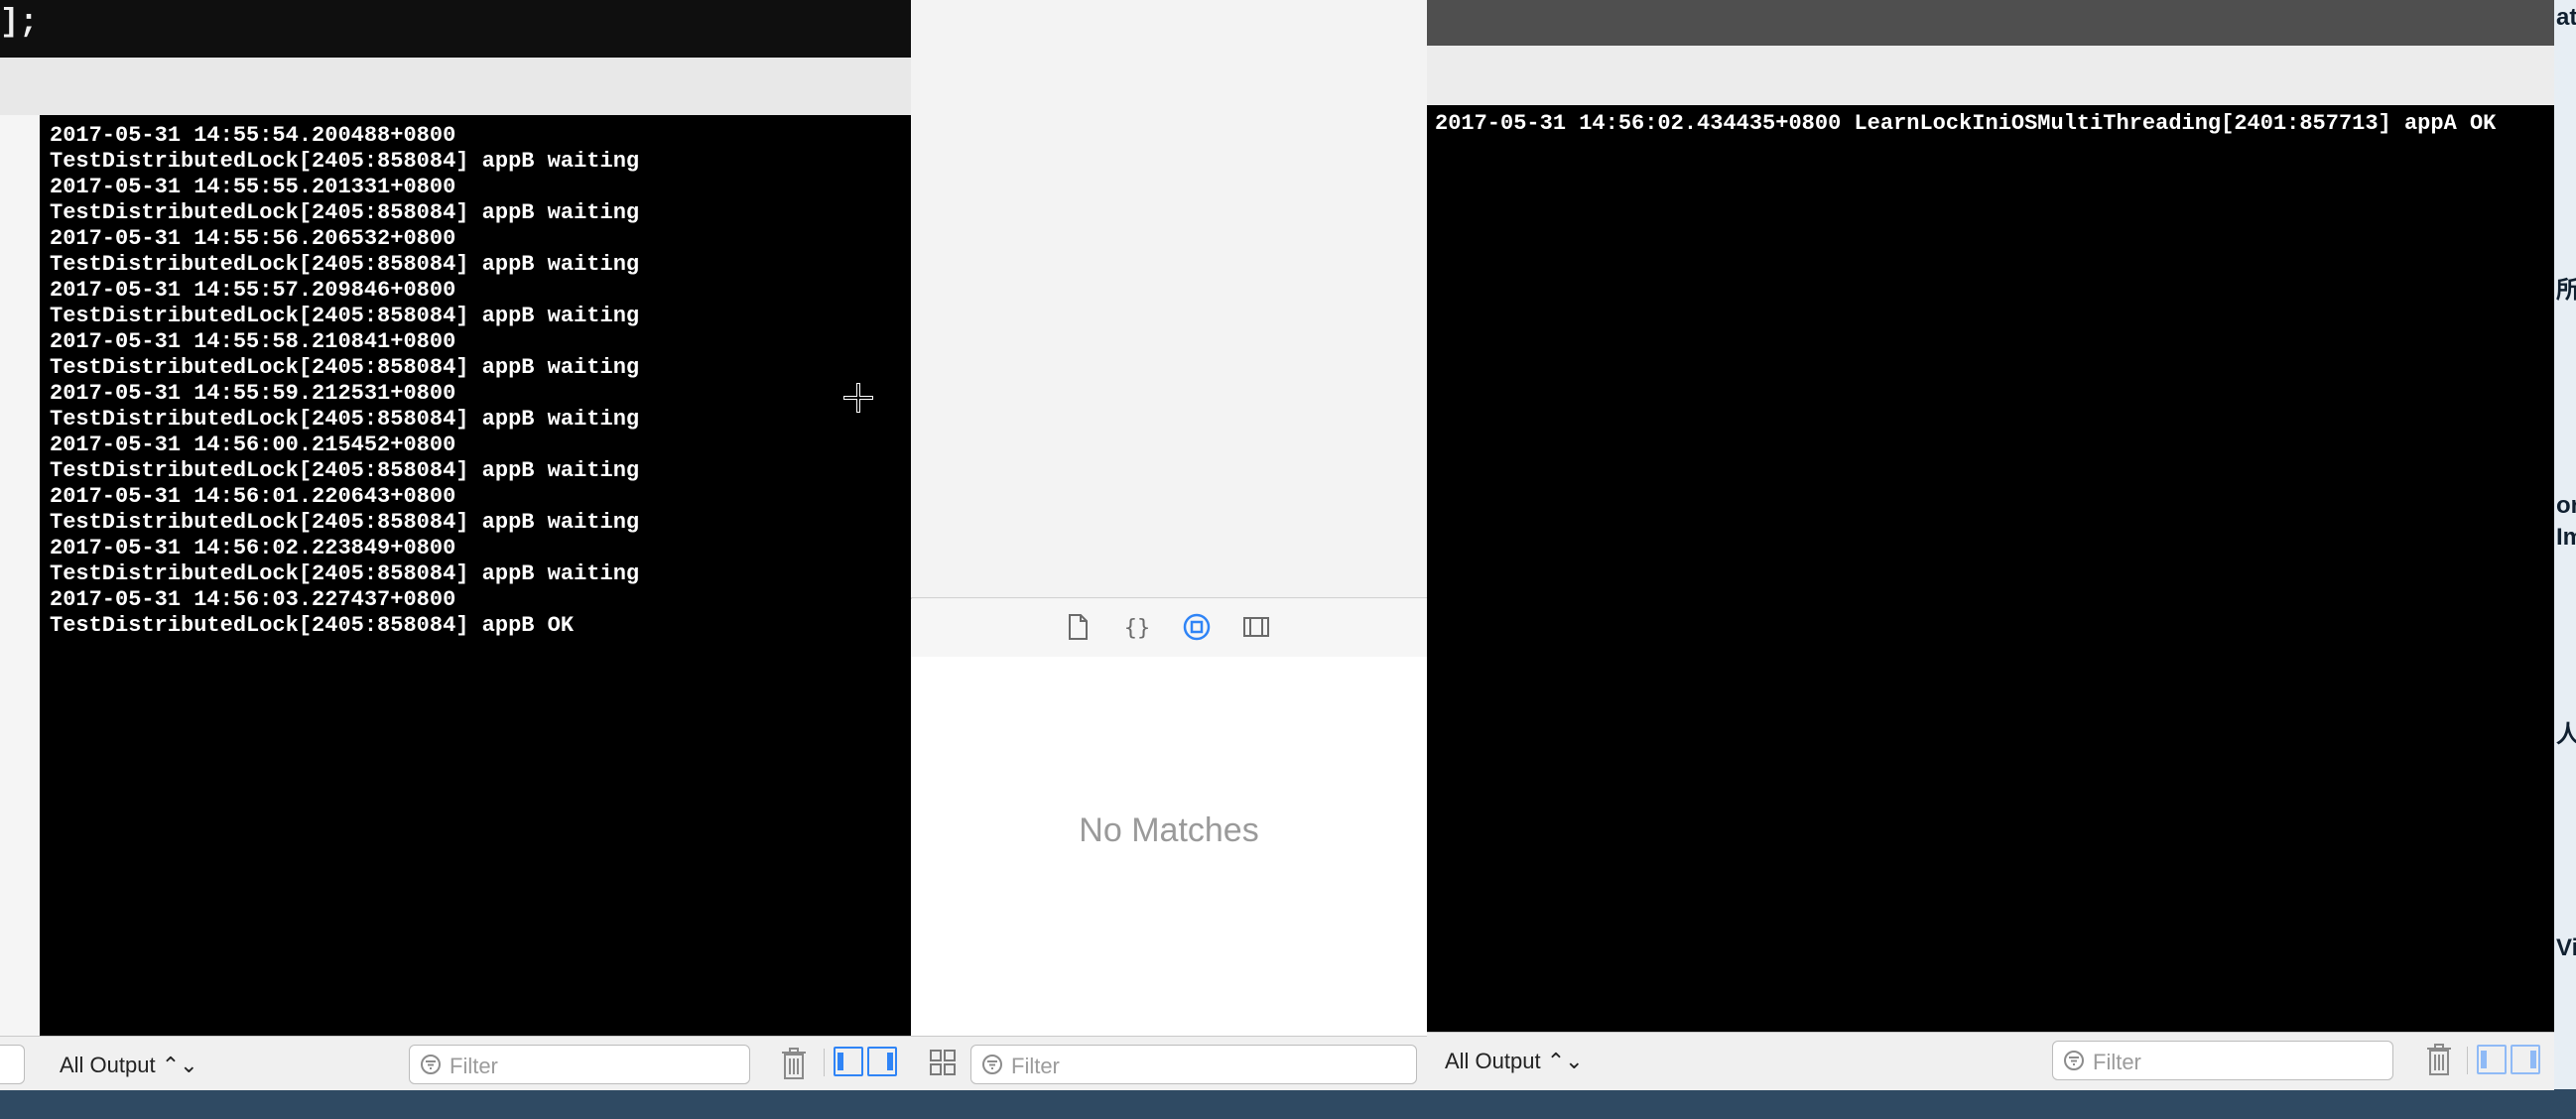  I want to click on edge-text: 所, so click(2566, 290).